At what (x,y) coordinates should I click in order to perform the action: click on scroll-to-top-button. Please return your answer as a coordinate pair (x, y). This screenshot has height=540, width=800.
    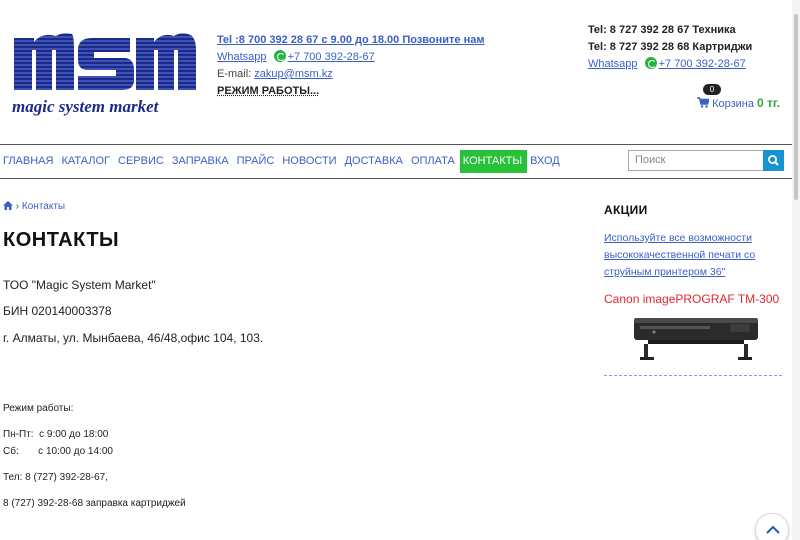
    Looking at the image, I should click on (772, 526).